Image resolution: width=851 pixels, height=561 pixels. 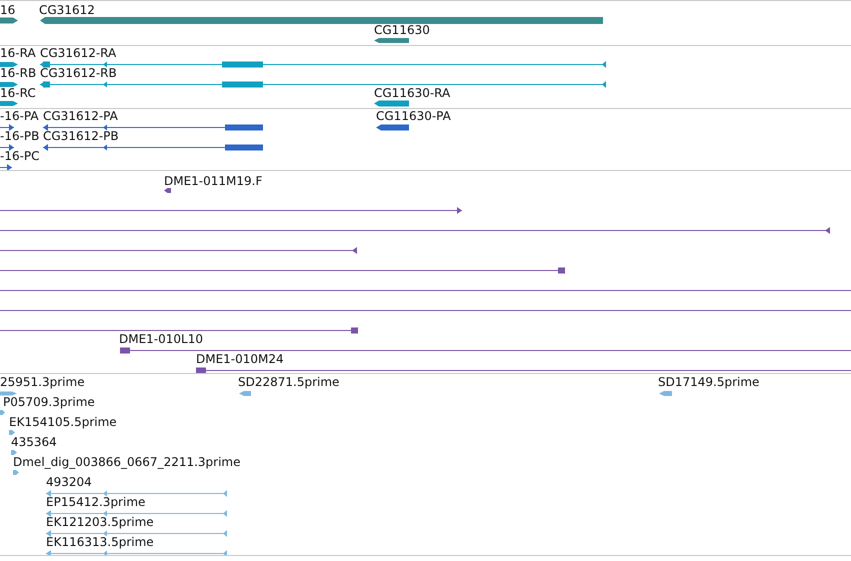 What do you see at coordinates (402, 30) in the screenshot?
I see `feature-label: CG11630` at bounding box center [402, 30].